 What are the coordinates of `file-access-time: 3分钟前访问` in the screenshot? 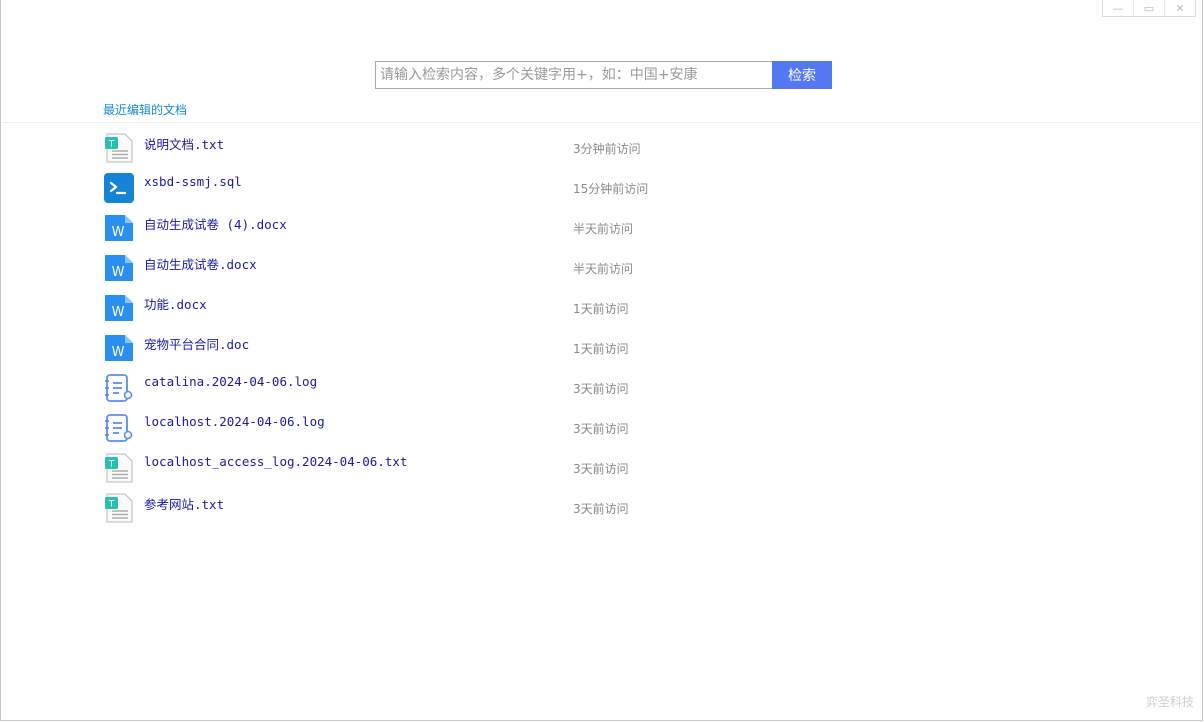 It's located at (607, 149).